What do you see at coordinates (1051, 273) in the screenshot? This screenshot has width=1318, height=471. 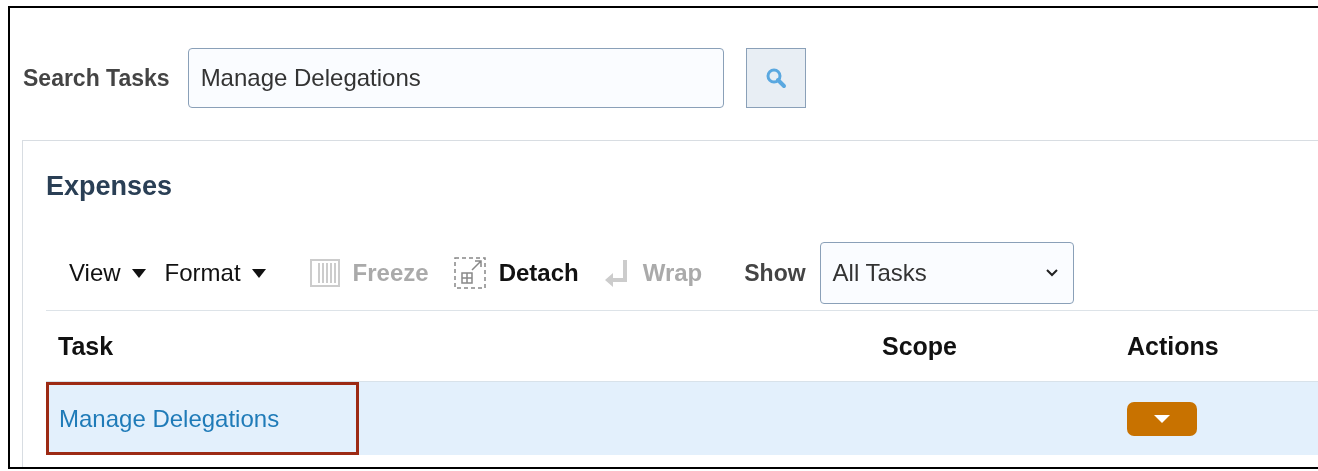 I see `chevron-down-icon` at bounding box center [1051, 273].